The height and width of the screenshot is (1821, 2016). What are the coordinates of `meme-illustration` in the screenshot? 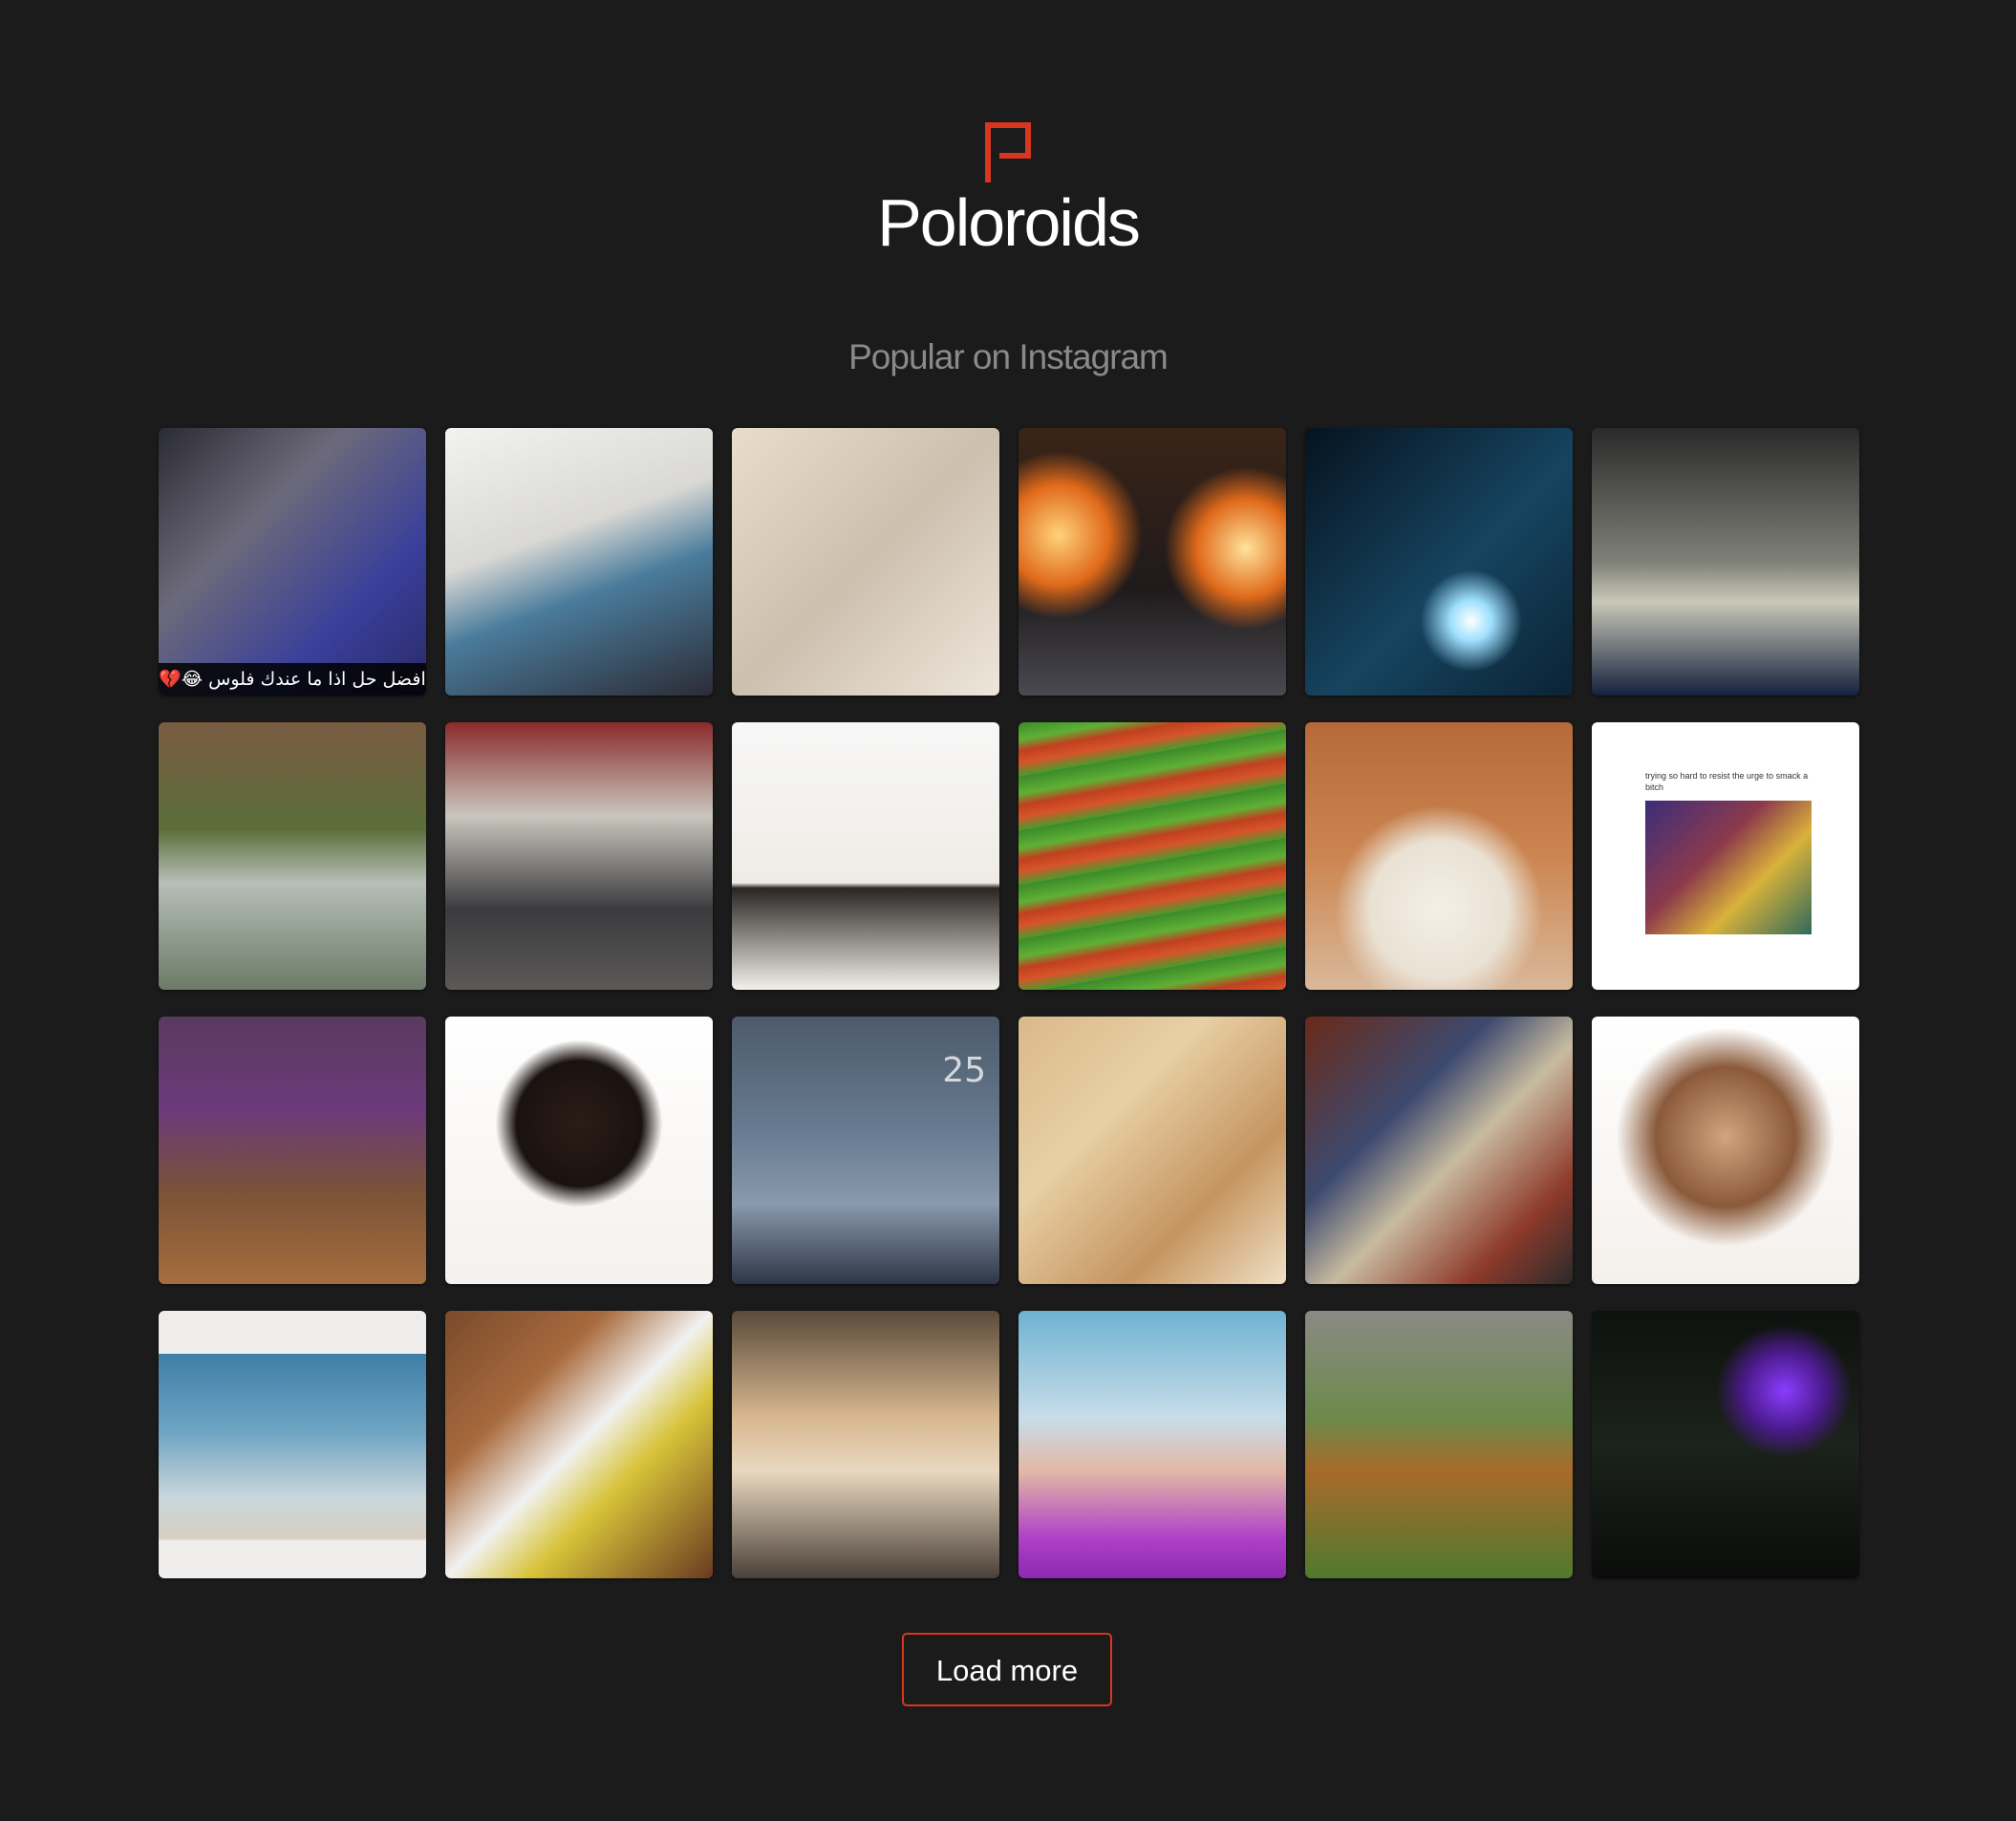 It's located at (1728, 867).